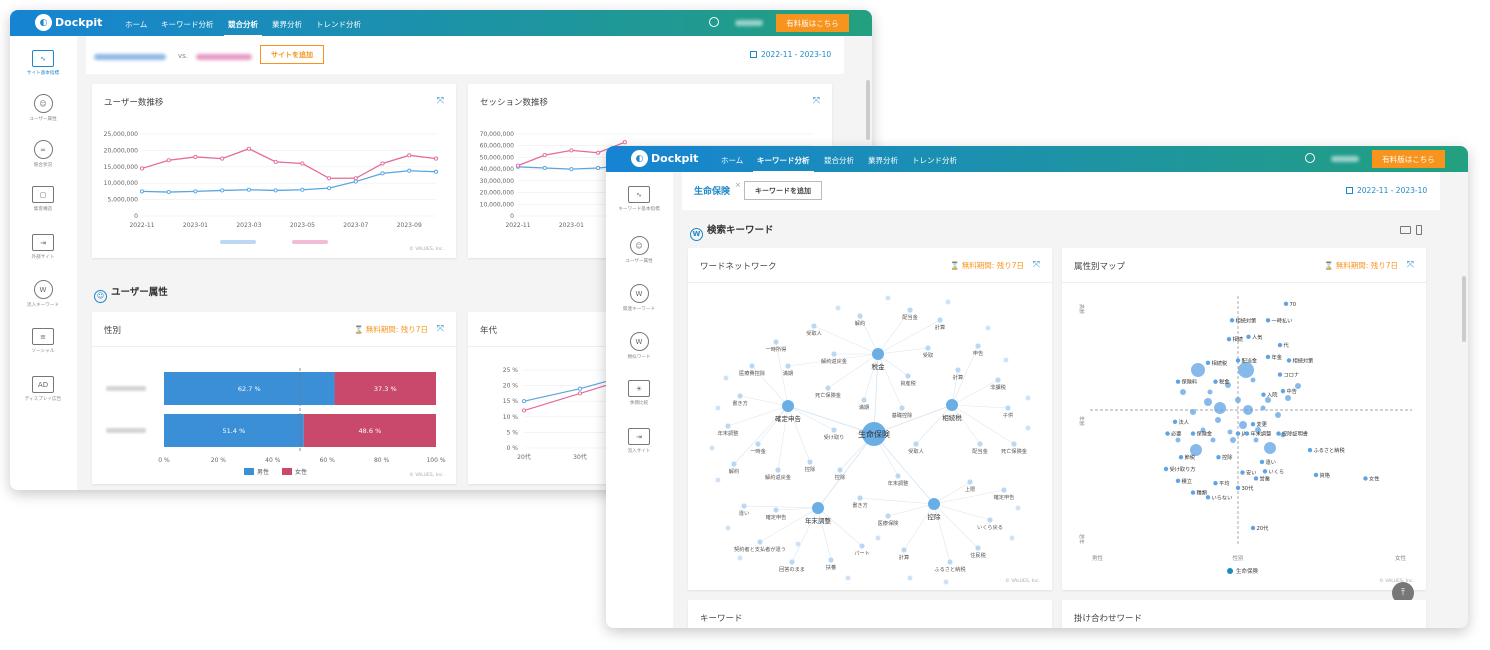  Describe the element at coordinates (44, 154) in the screenshot. I see `sidebar-item-competition: ∞ 競合状況` at that location.